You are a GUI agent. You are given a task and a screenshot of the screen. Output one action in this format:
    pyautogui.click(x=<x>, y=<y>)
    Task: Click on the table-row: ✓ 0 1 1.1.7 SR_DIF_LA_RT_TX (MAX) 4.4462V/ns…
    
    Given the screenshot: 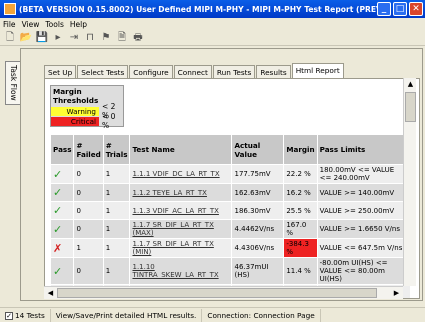 What is the action you would take?
    pyautogui.click(x=230, y=229)
    